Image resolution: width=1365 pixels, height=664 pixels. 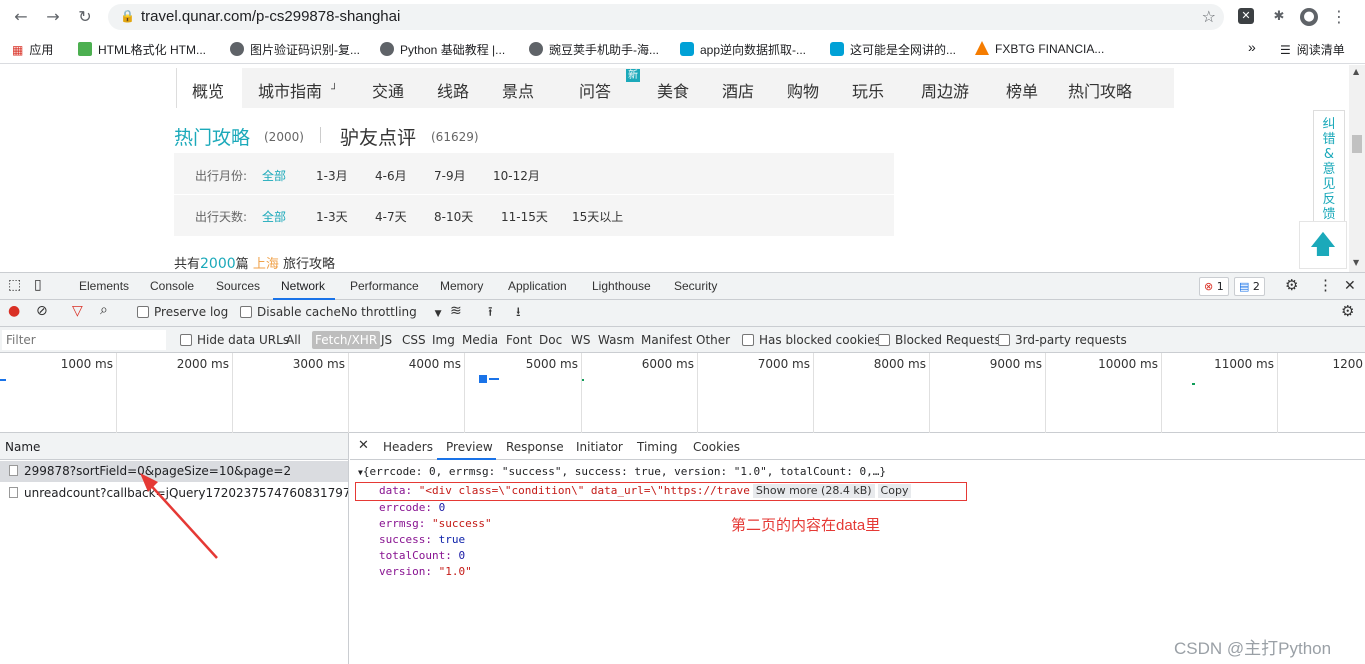 What do you see at coordinates (443, 340) in the screenshot?
I see `filter-type-img: Img` at bounding box center [443, 340].